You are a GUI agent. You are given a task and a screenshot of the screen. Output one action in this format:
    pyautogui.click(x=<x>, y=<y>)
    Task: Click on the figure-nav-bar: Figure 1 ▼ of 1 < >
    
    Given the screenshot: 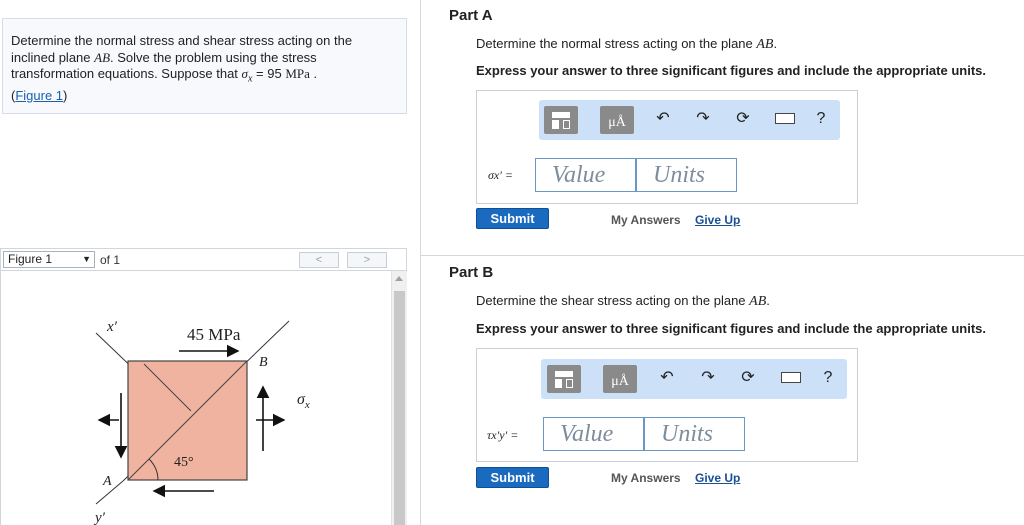 What is the action you would take?
    pyautogui.click(x=203, y=259)
    